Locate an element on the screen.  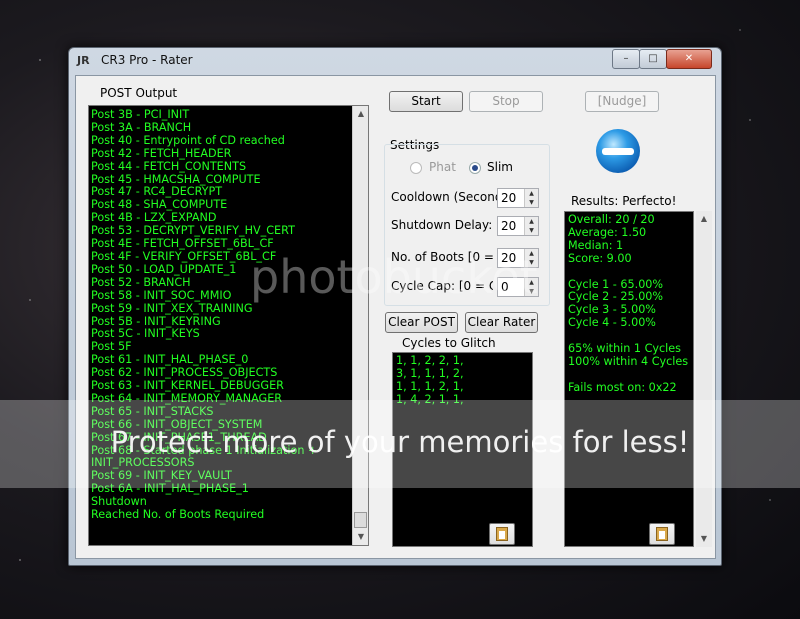
app-logo-icon: JR is located at coordinates (83, 60).